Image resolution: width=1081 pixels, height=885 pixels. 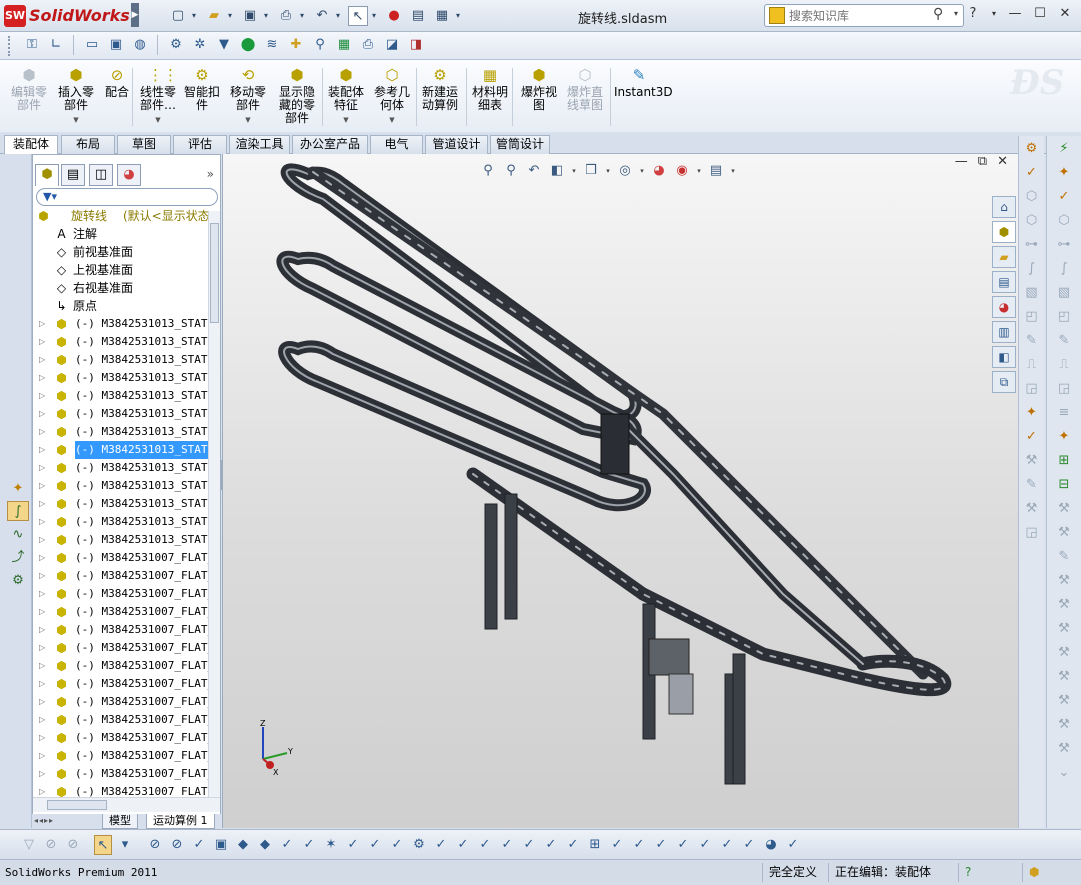 I want to click on route-bend-icon: ⤴, so click(x=18, y=557).